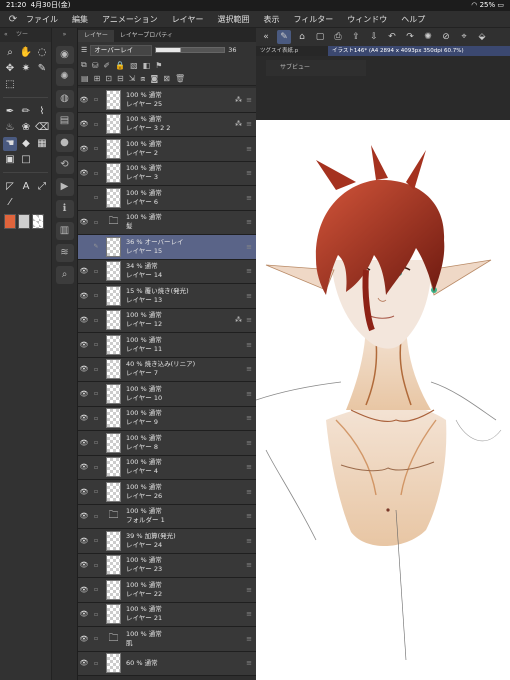 The width and height of the screenshot is (510, 680). Describe the element at coordinates (188, 19) in the screenshot. I see `menu-layer: レイヤー` at that location.